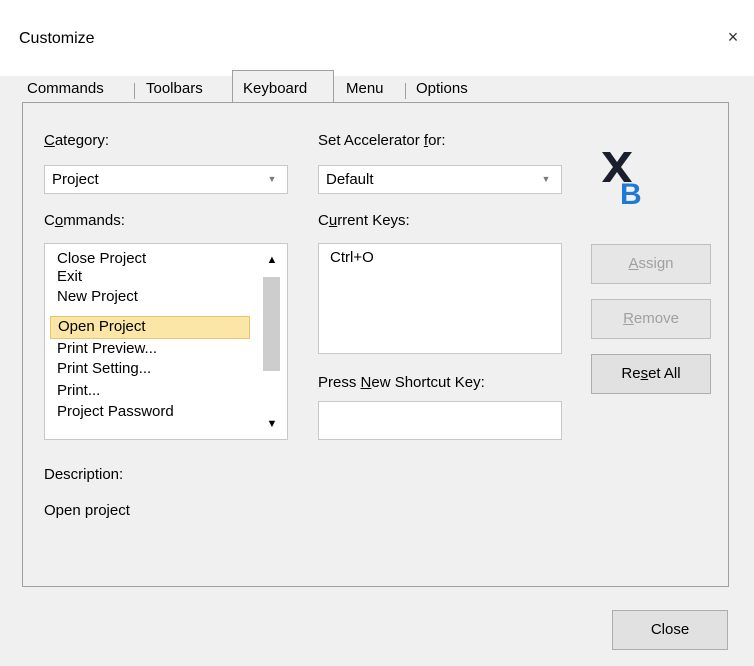 This screenshot has height=666, width=754. I want to click on description-text: Open project, so click(87, 510).